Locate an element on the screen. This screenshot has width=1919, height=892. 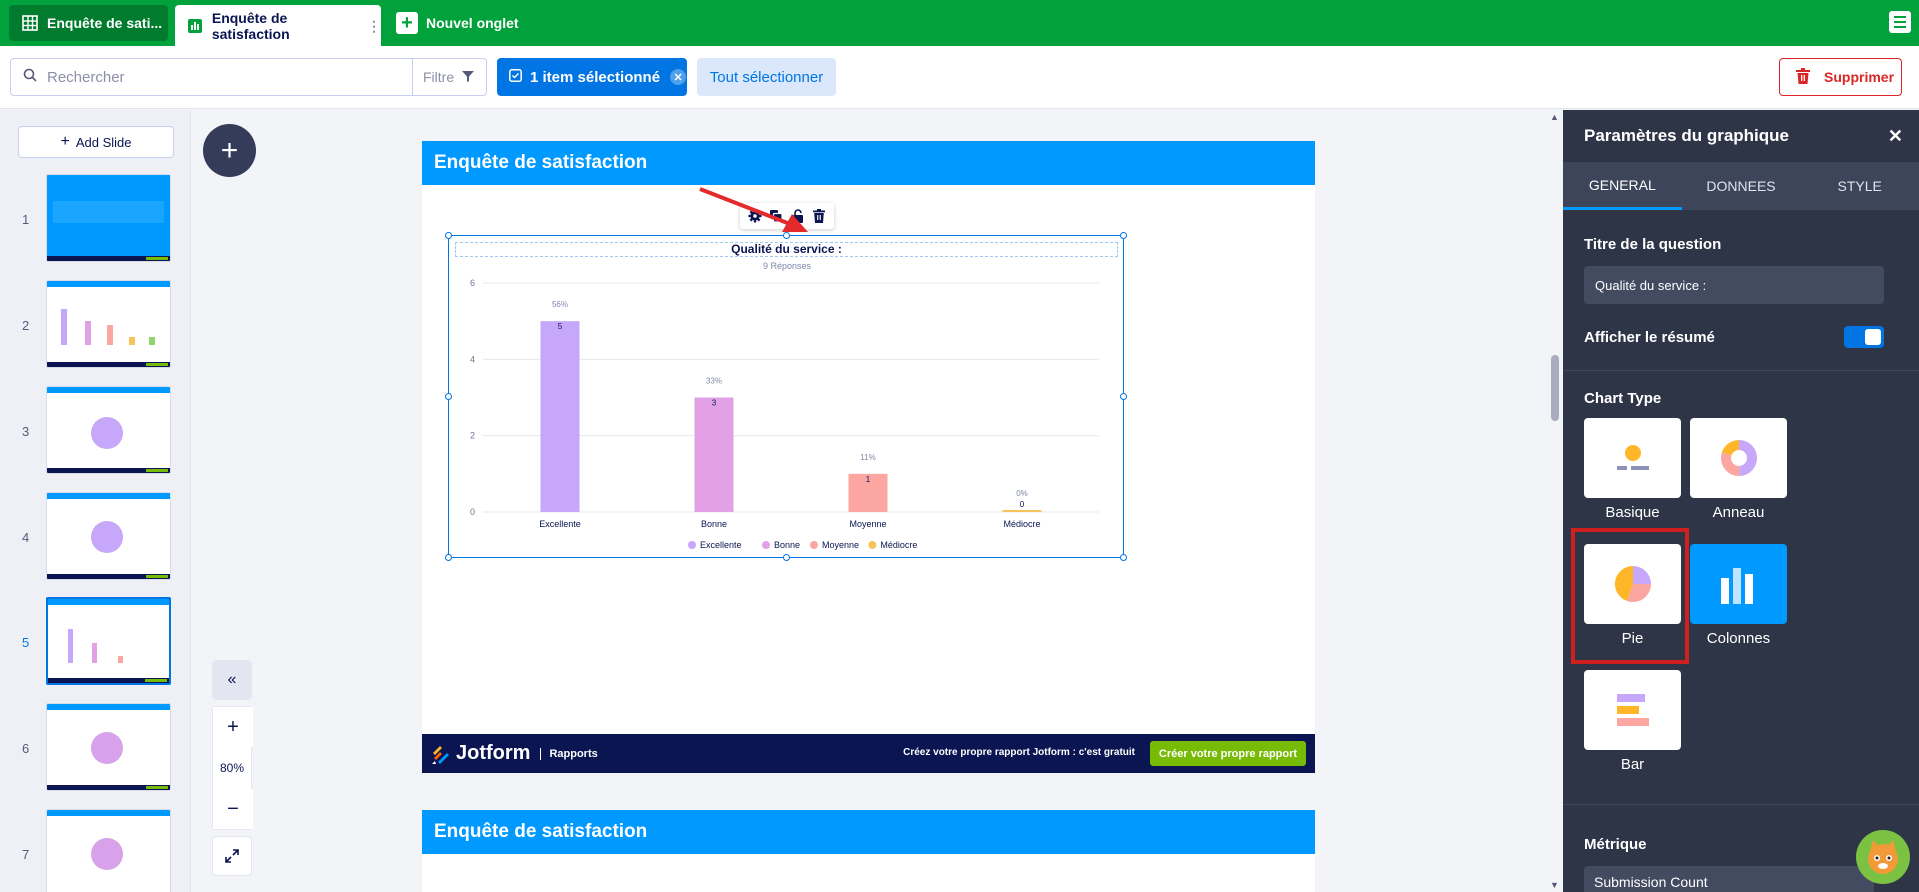
x-tick-label: Excellente is located at coordinates (560, 524).